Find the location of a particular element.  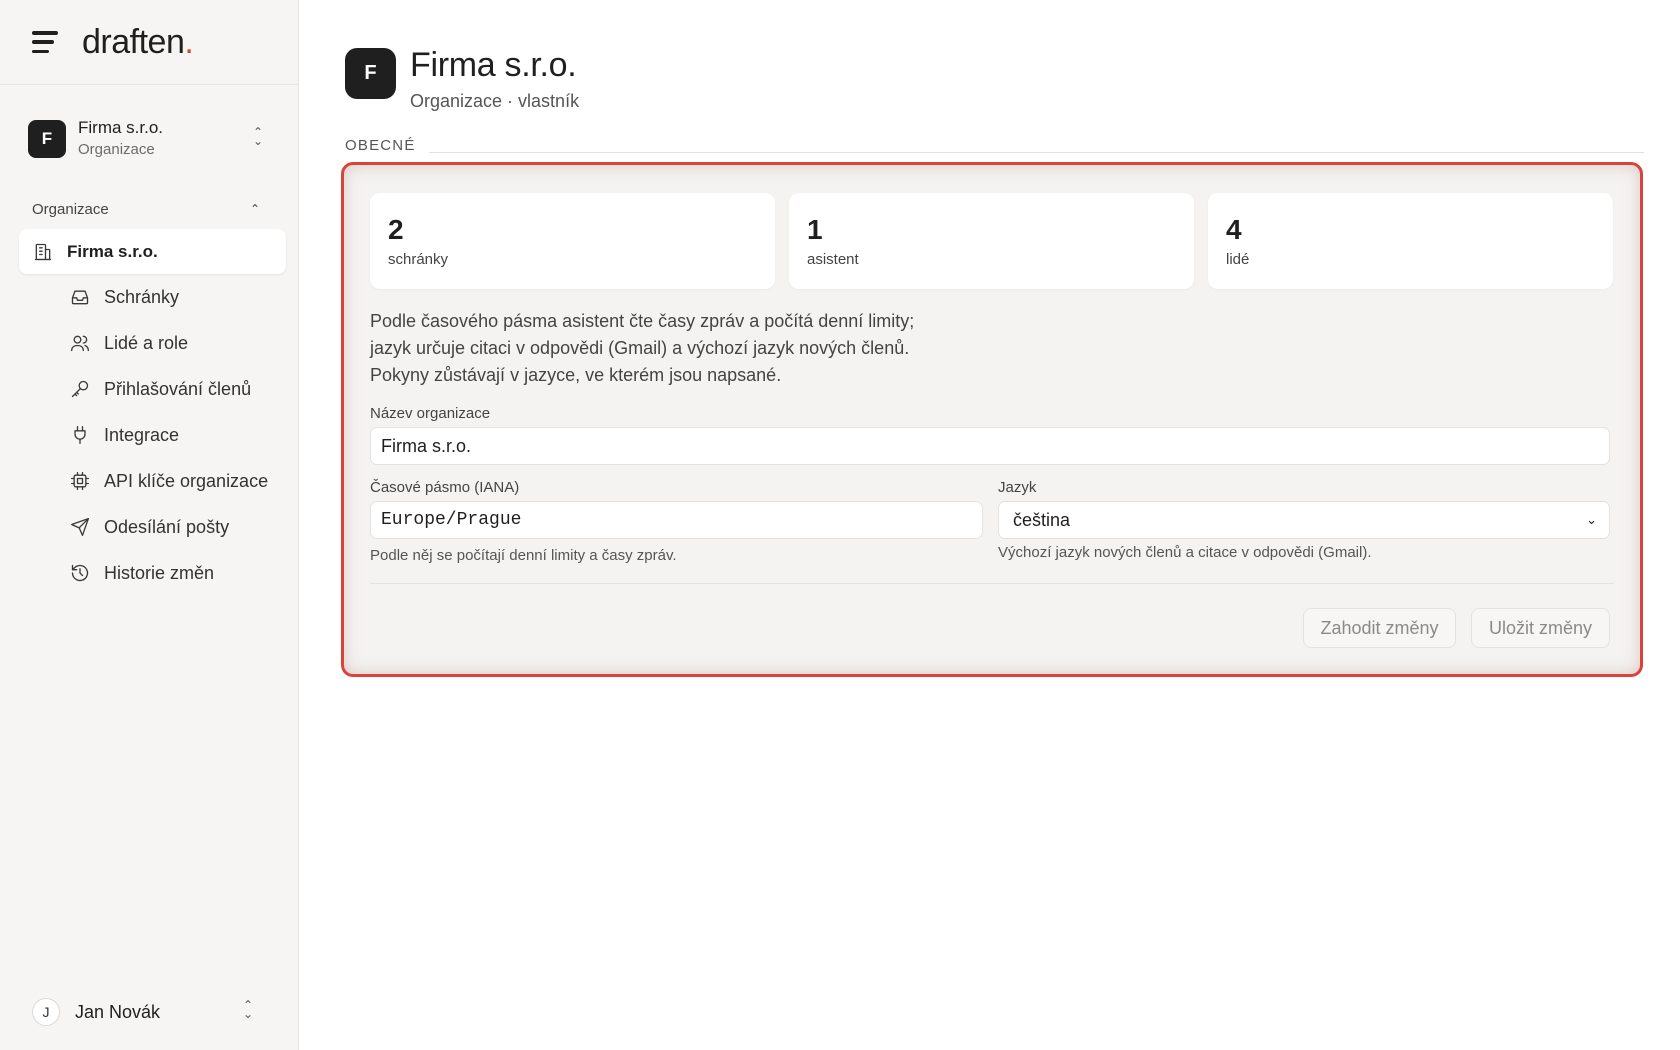

sidebar-item-label: API klíče organizace is located at coordinates (186, 480).